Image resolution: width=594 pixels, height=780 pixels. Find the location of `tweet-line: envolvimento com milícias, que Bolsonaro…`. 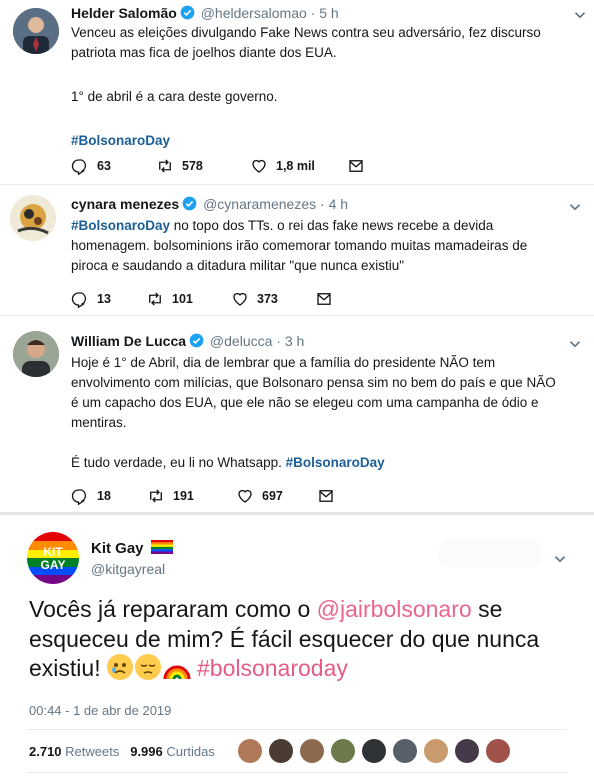

tweet-line: envolvimento com milícias, que Bolsonaro… is located at coordinates (313, 382).